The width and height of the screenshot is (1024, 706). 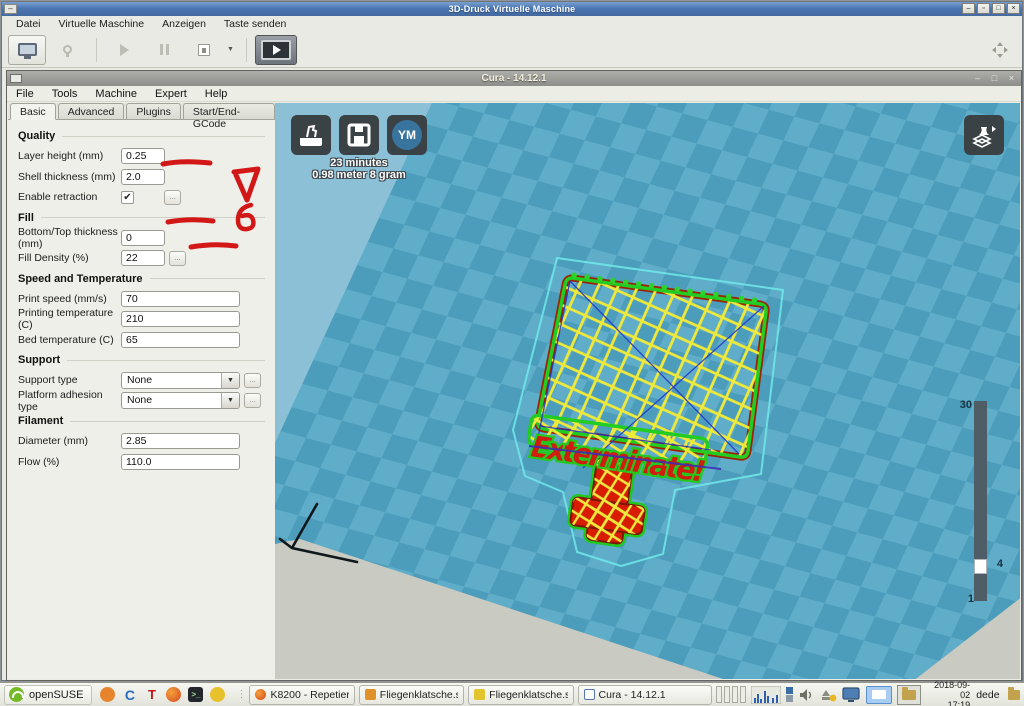 I want to click on save-toolpath-button, so click(x=359, y=135).